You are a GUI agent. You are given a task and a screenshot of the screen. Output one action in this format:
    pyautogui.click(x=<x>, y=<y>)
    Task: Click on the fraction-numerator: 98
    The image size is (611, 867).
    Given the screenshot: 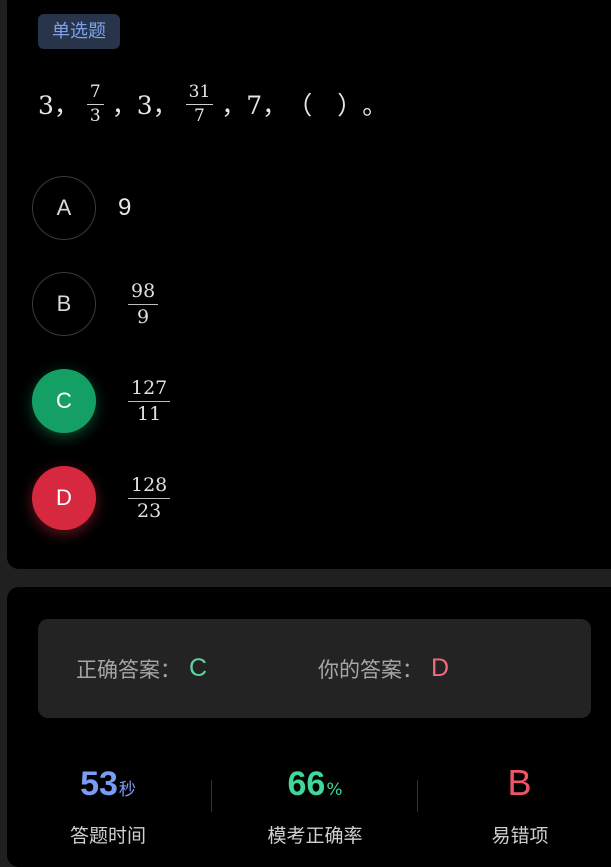 What is the action you would take?
    pyautogui.click(x=143, y=290)
    